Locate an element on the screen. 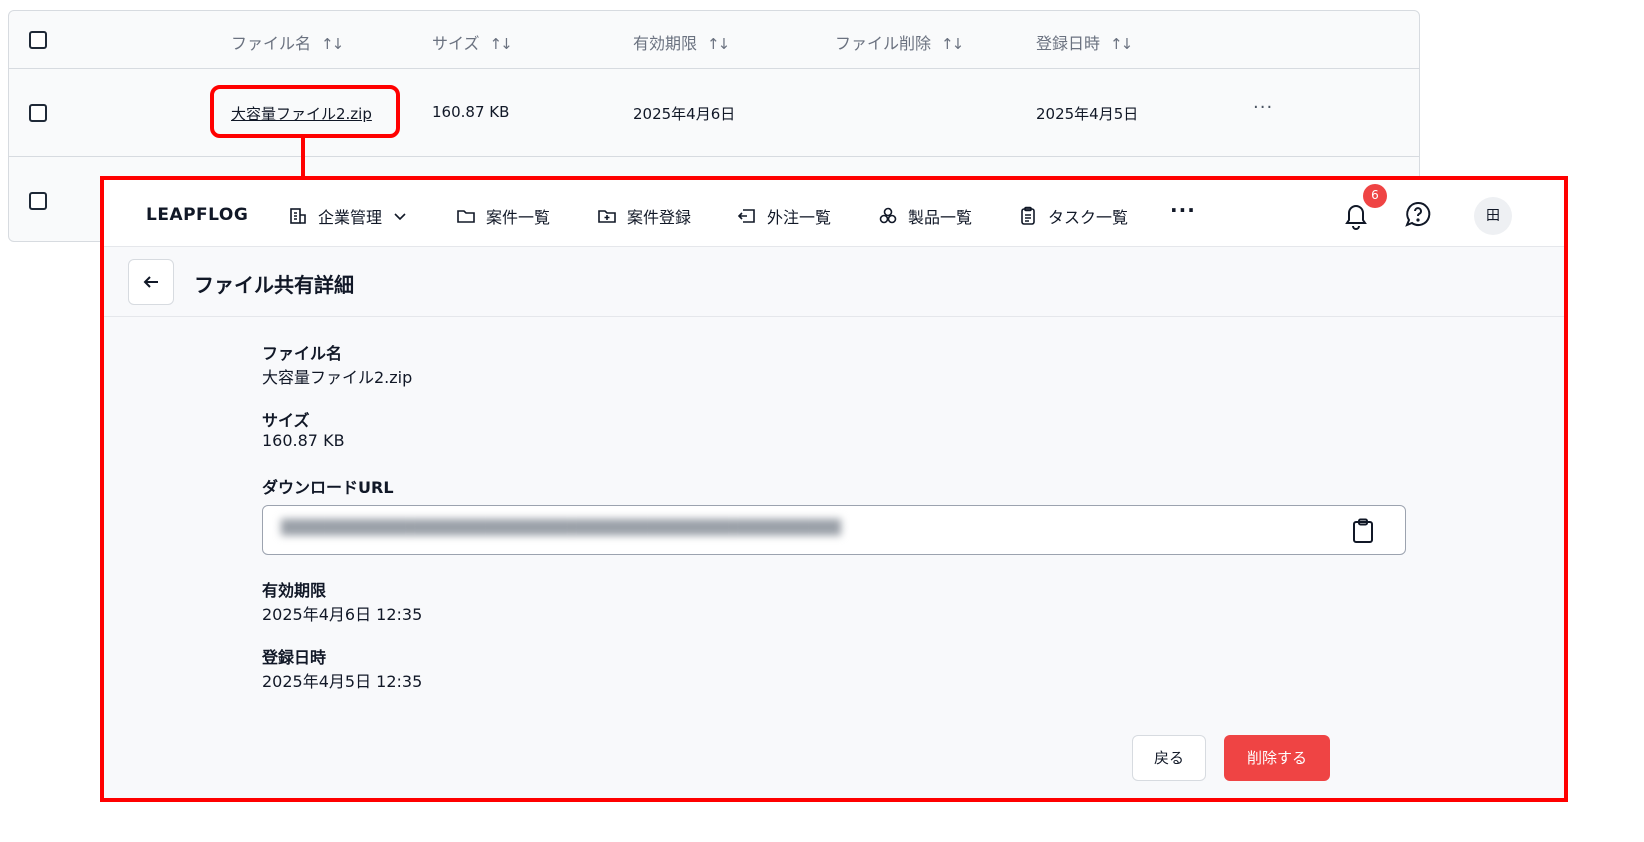 The height and width of the screenshot is (842, 1644). size-value: 160.87 KB is located at coordinates (303, 440).